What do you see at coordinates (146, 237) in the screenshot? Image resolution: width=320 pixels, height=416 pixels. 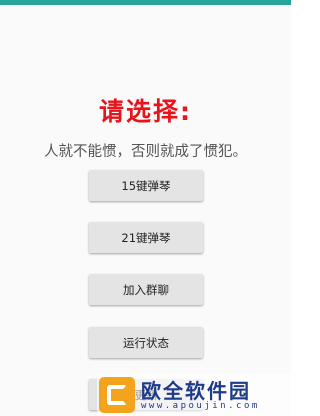 I see `piano-21-keys-button: 21键弹琴` at bounding box center [146, 237].